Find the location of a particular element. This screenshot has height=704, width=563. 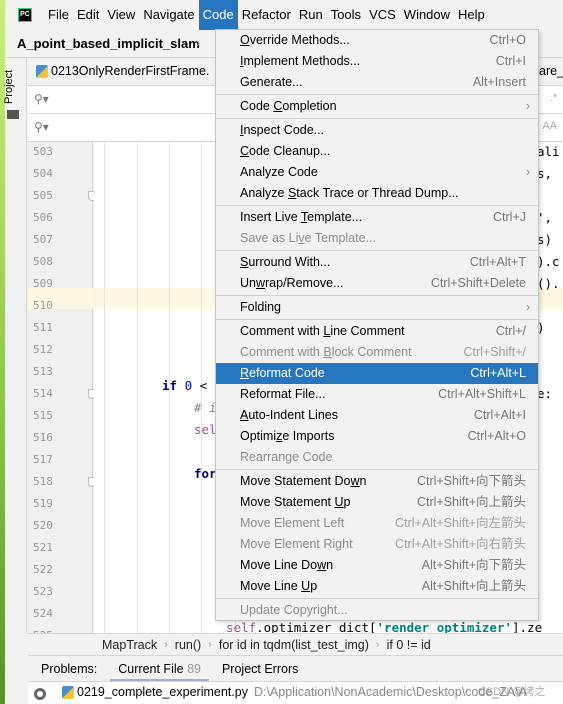

menu-item-label: Code Completion is located at coordinates (288, 106).